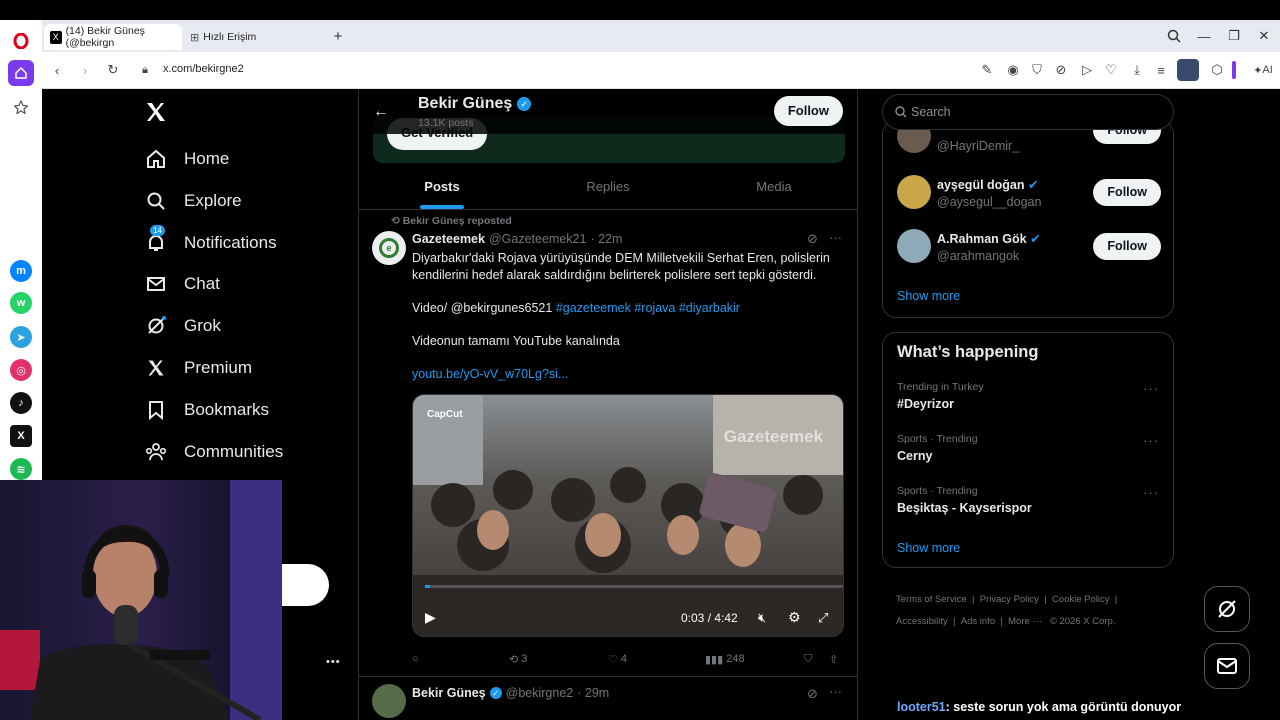 The width and height of the screenshot is (1280, 720). What do you see at coordinates (389, 701) in the screenshot?
I see `bekir-avatar` at bounding box center [389, 701].